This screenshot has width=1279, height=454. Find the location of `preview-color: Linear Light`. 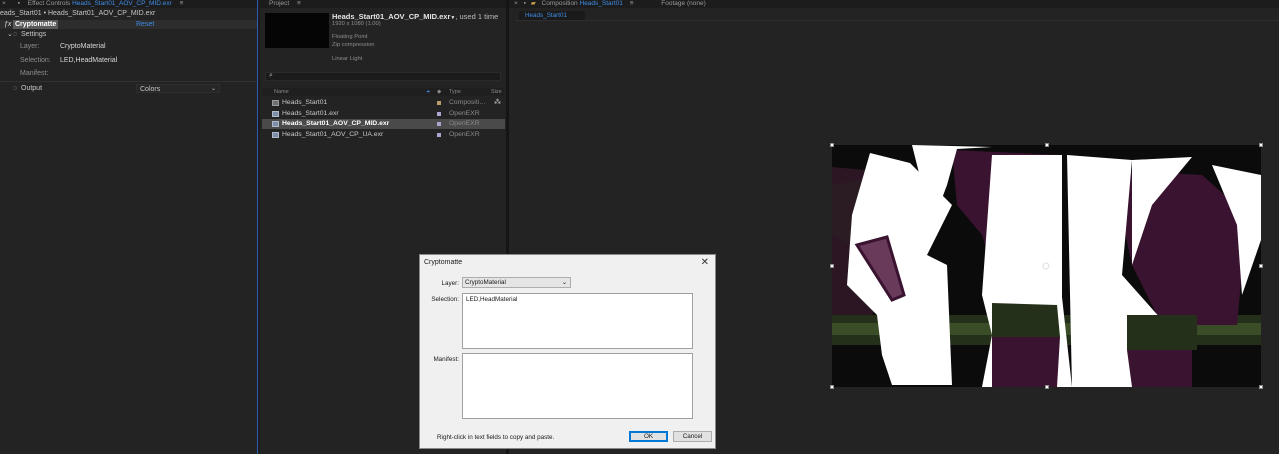

preview-color: Linear Light is located at coordinates (347, 59).